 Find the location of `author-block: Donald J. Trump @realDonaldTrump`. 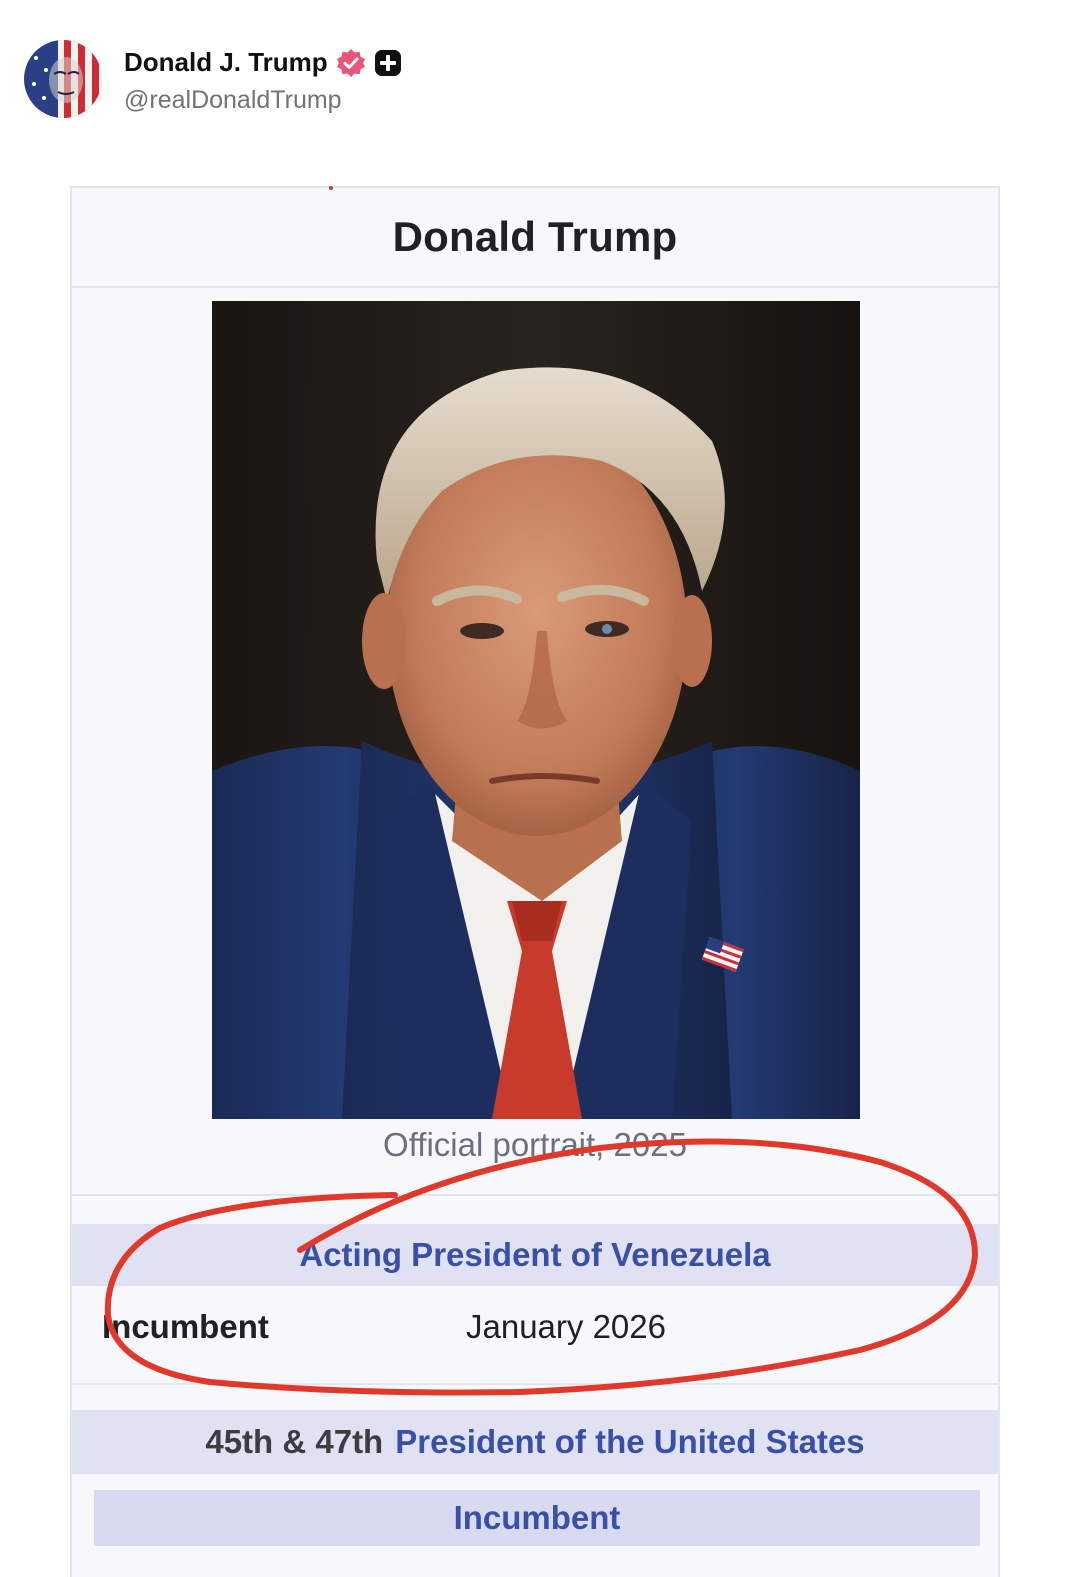

author-block: Donald J. Trump @realDonaldTrump is located at coordinates (263, 79).